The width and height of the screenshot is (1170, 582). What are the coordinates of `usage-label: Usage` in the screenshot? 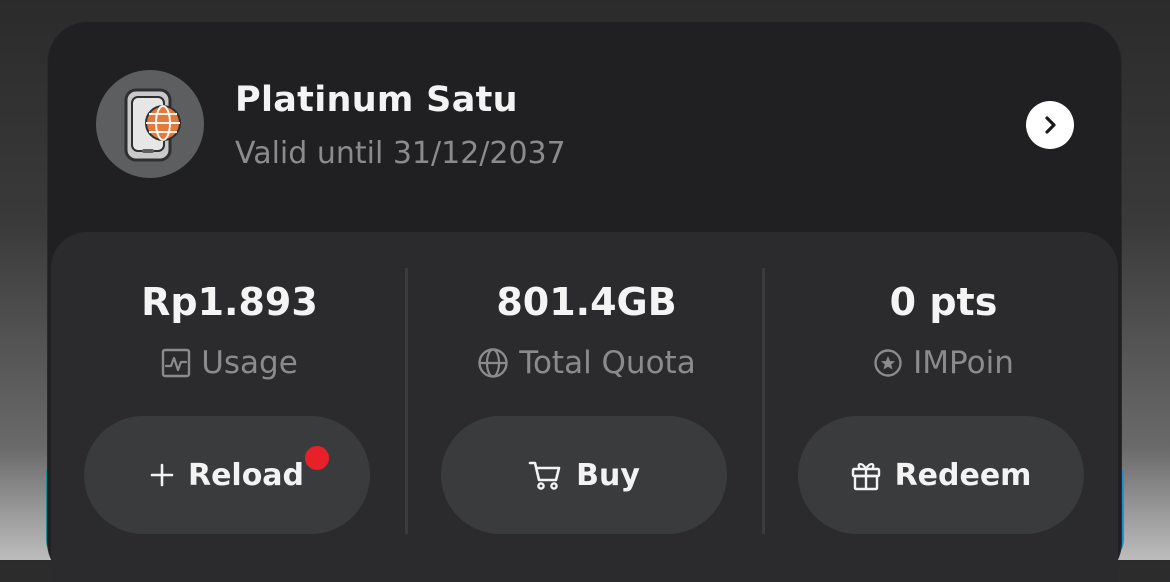 It's located at (249, 363).